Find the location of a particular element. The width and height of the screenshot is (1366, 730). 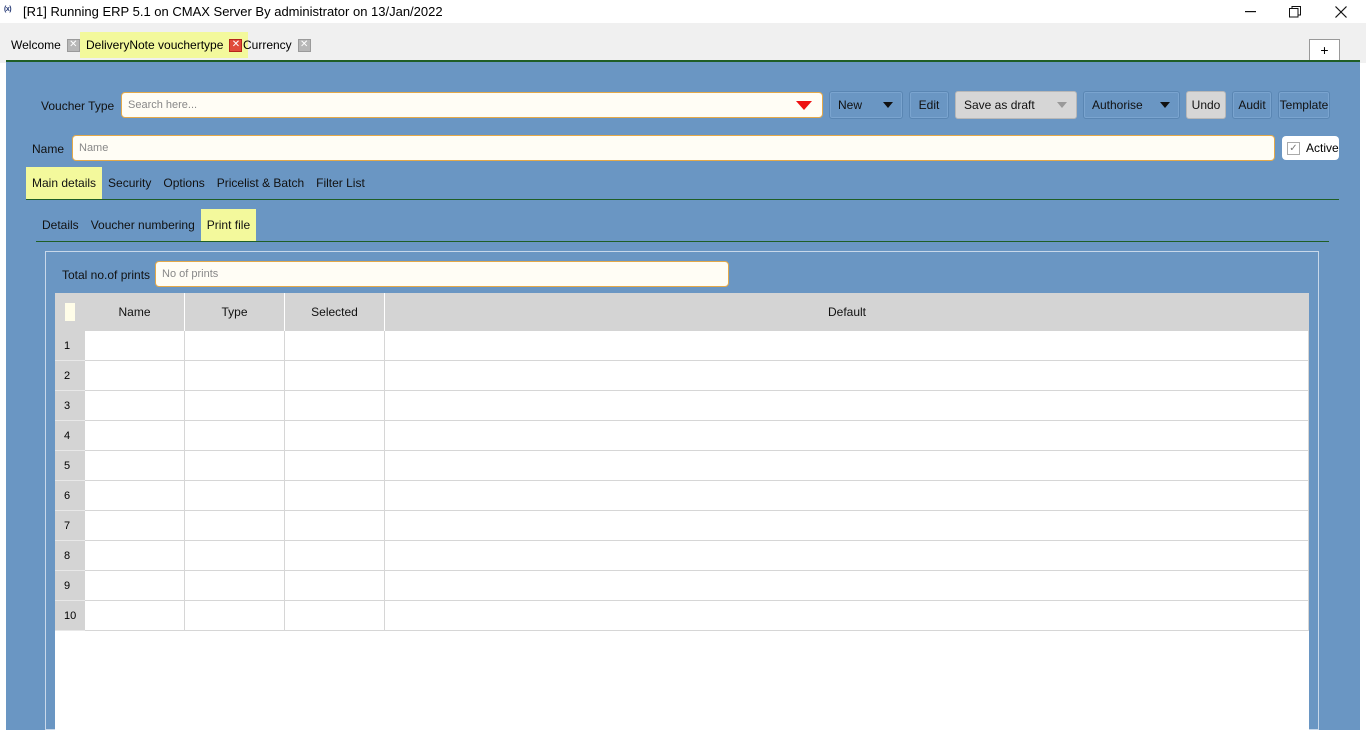

dropdown-arrow-icon is located at coordinates (804, 105).